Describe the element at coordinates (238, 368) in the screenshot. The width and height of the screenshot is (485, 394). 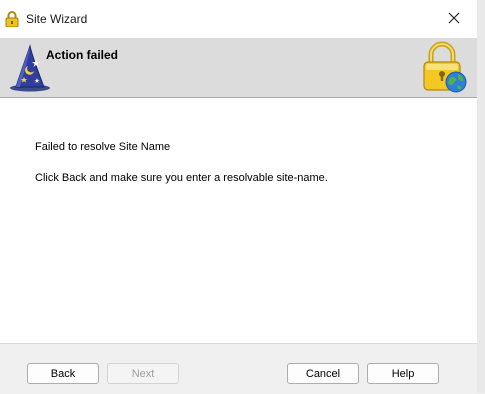
I see `wizard-footer: Back Next Cancel Help` at that location.